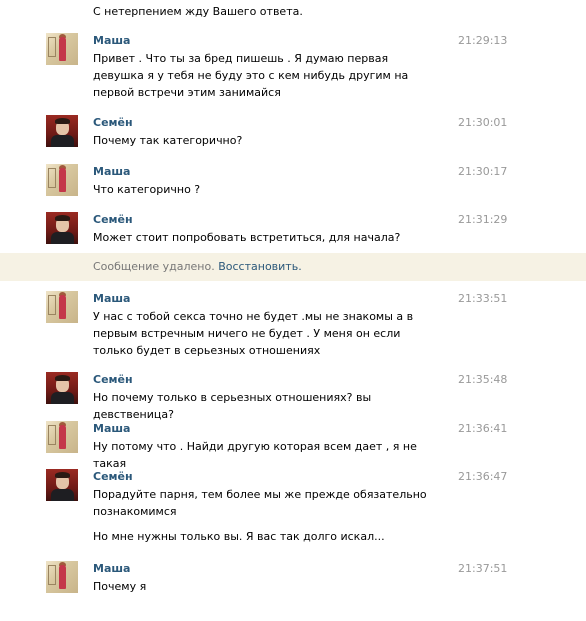 This screenshot has height=621, width=586. Describe the element at coordinates (154, 266) in the screenshot. I see `deleted-notice-text: Сообщение удалено.` at that location.